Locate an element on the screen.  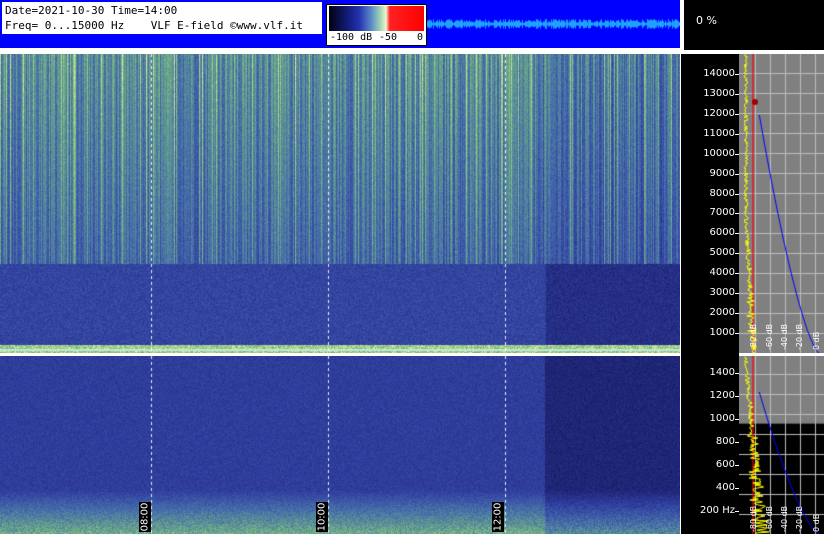
time-marker-1200: 12:00 is located at coordinates (498, 517).